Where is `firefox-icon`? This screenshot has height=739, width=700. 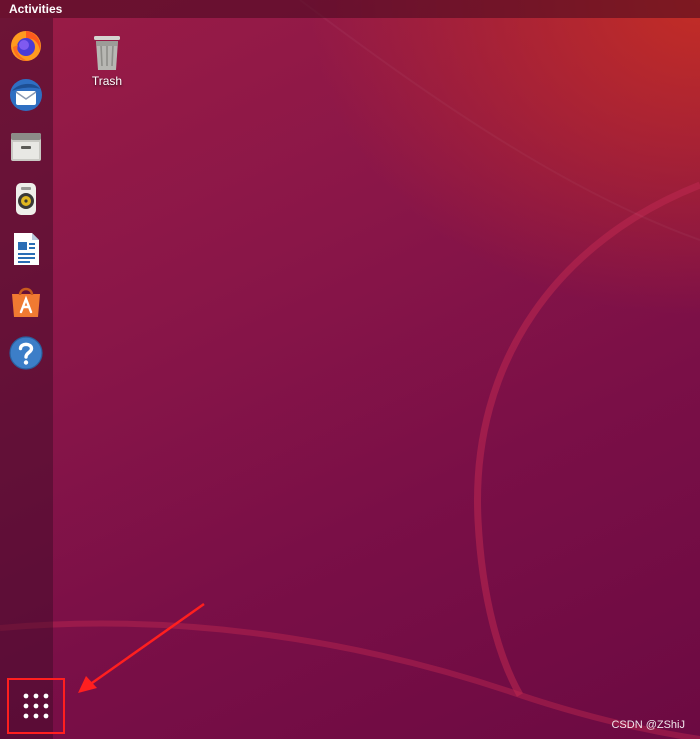 firefox-icon is located at coordinates (26, 46).